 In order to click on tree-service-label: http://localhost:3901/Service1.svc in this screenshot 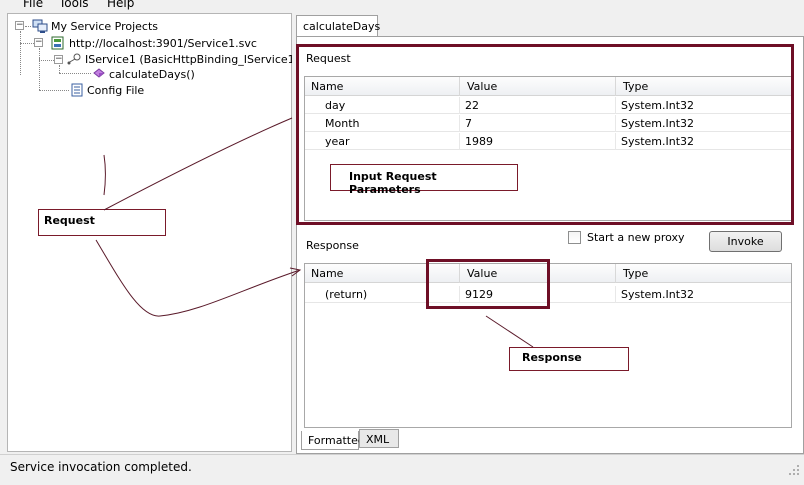, I will do `click(163, 43)`.